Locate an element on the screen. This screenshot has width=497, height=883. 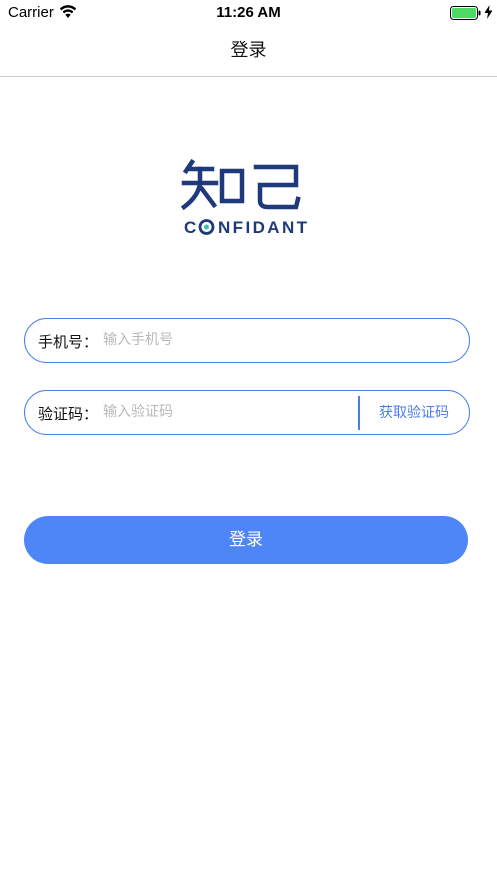
confidant-logo: C NFIDANT is located at coordinates (244, 197).